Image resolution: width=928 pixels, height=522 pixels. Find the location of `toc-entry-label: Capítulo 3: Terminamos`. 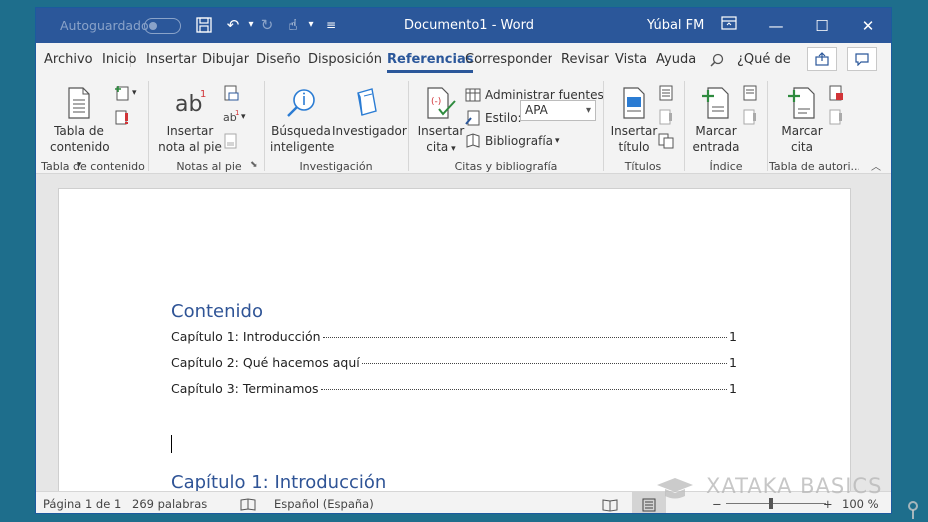

toc-entry-label: Capítulo 3: Terminamos is located at coordinates (245, 388).